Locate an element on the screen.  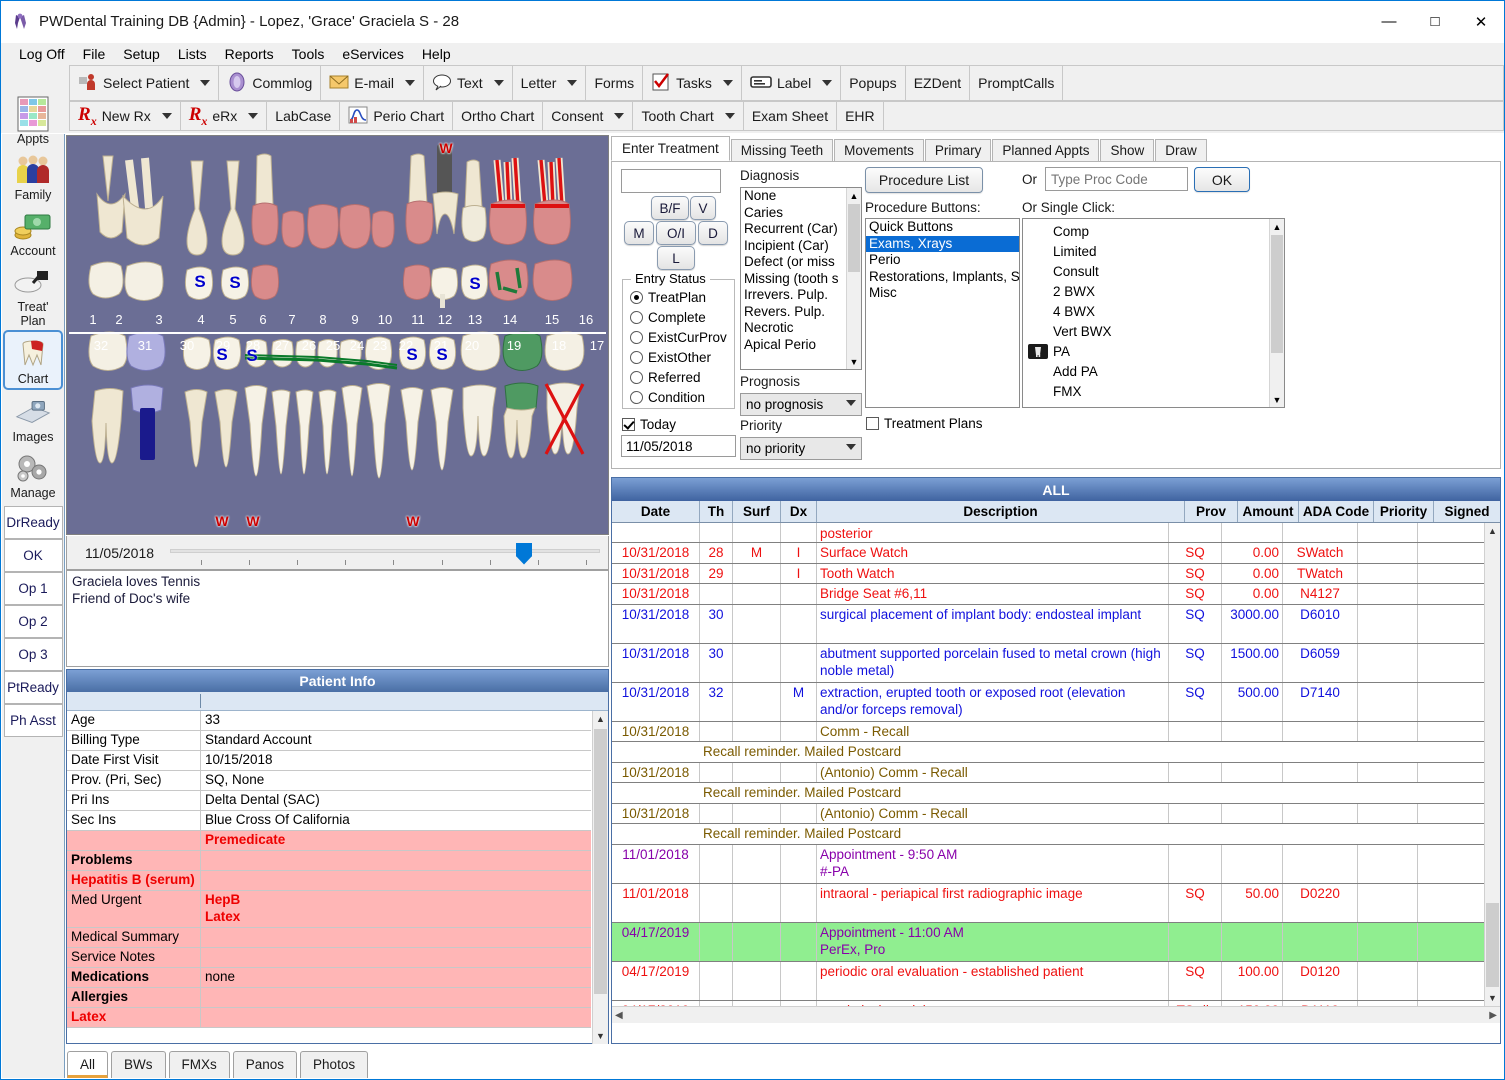
tooth-number-12: 12 is located at coordinates (445, 319).